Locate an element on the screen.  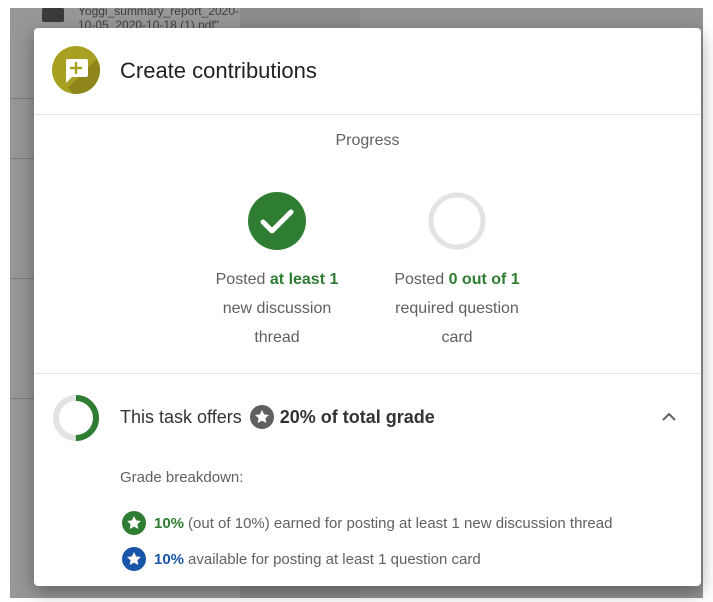
dialog-title: Create contributions is located at coordinates (218, 70).